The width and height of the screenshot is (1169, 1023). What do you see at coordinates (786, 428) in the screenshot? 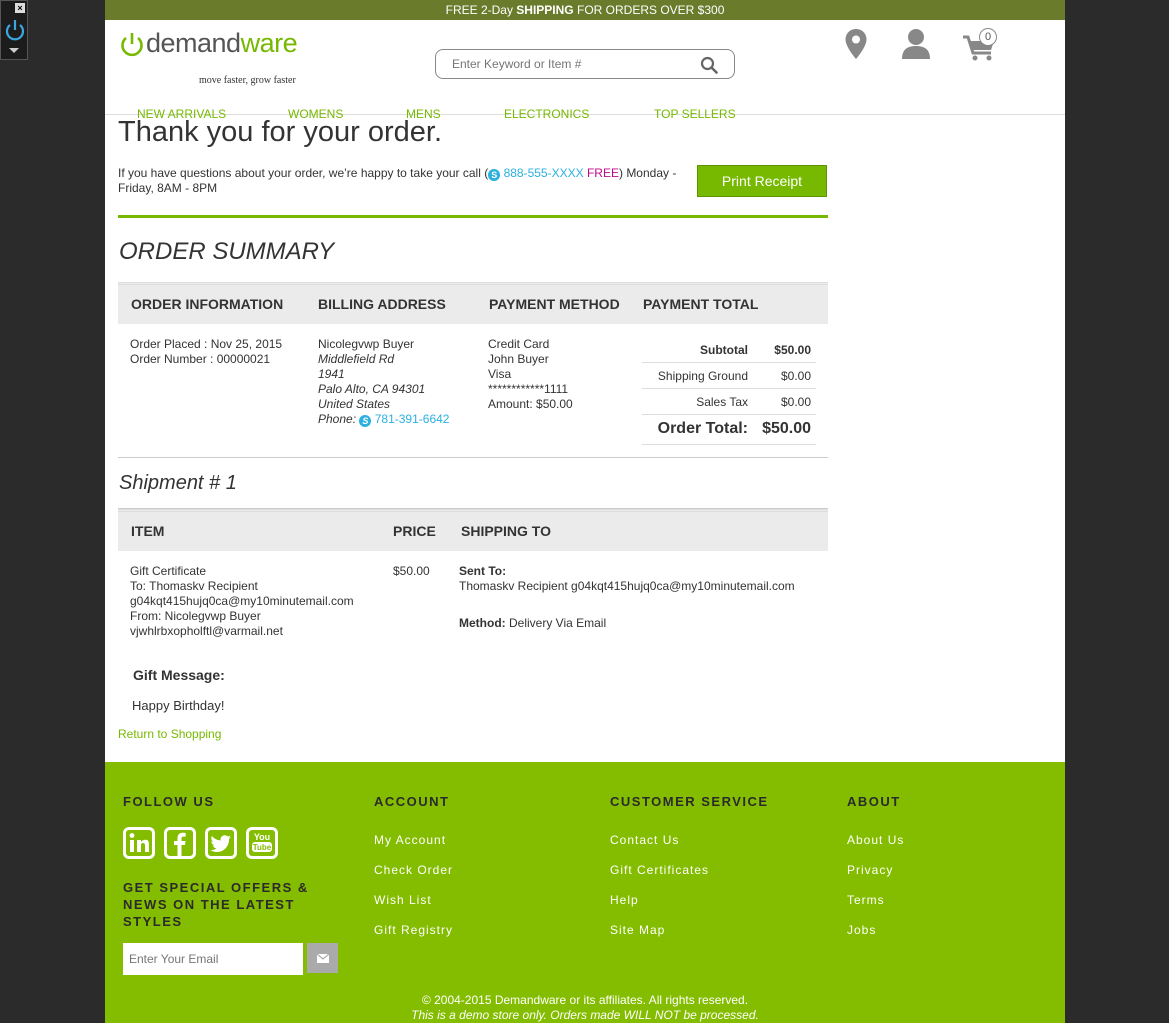
I see `order-total-value: $50.00` at bounding box center [786, 428].